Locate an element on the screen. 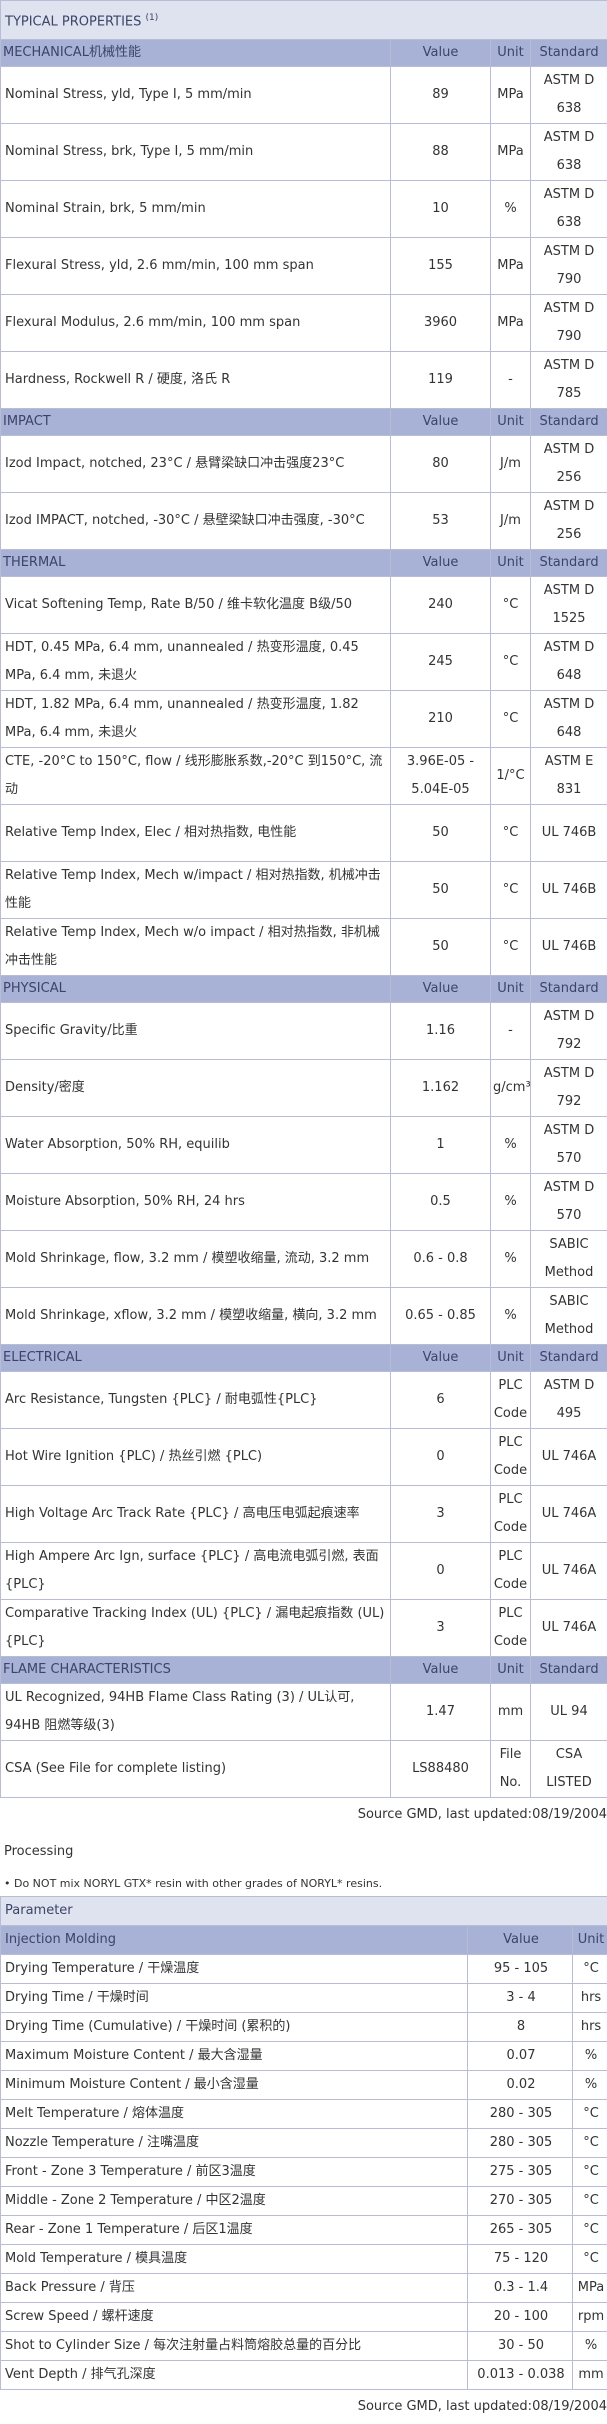  processing-parameter: Rear - Zone 1 Temperature / 后区1温度 is located at coordinates (234, 2230).